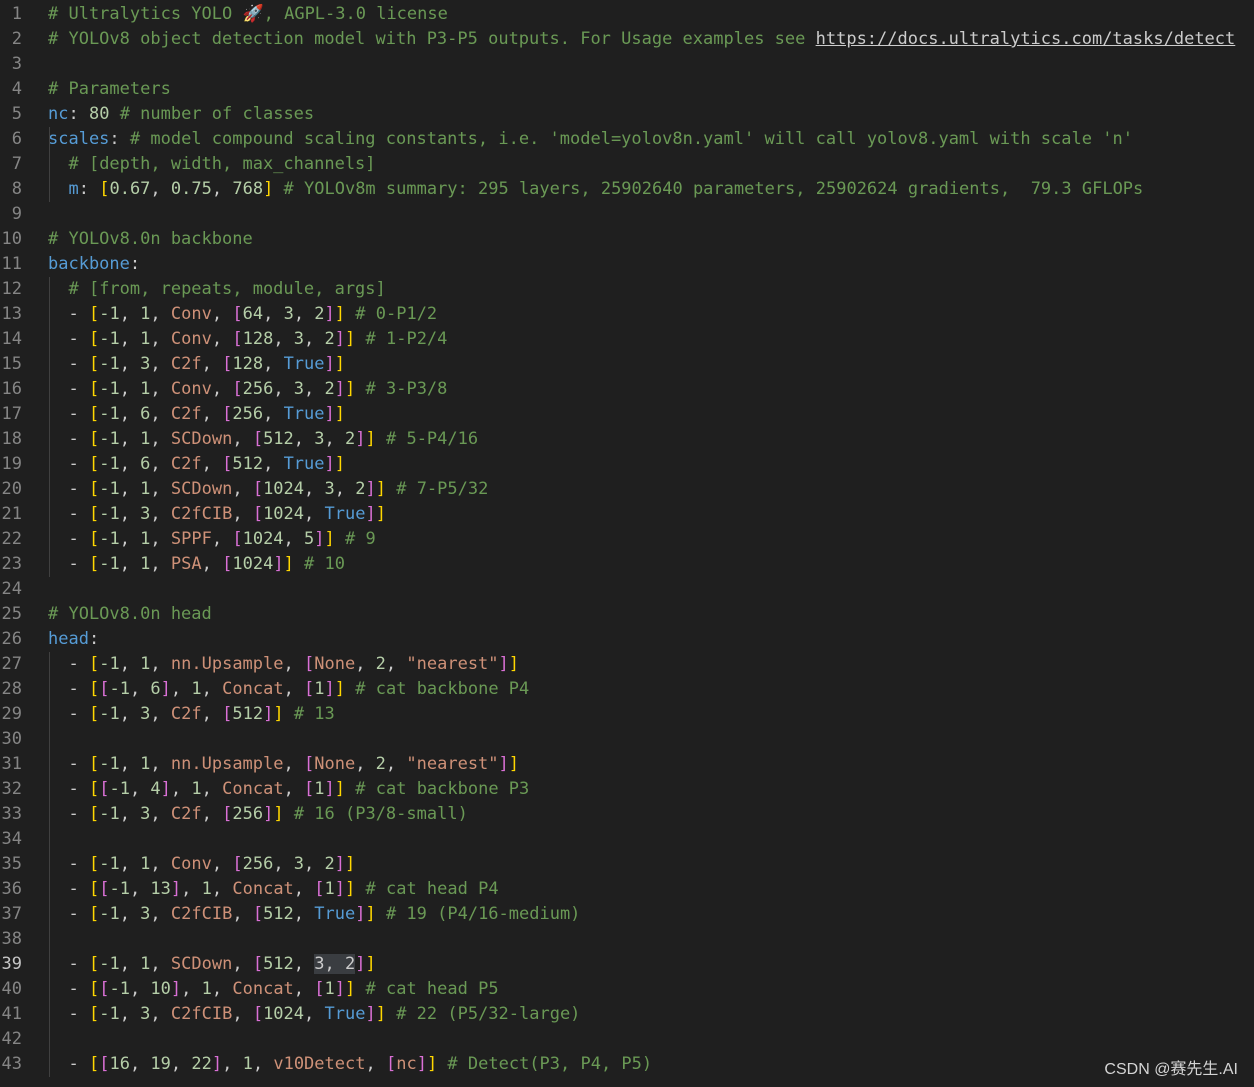  What do you see at coordinates (191, 189) in the screenshot?
I see `code-token: 0.75` at bounding box center [191, 189].